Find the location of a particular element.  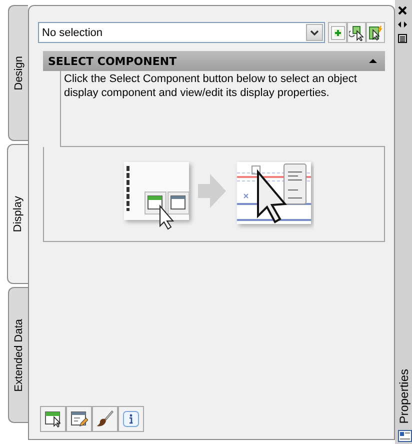

info-icon is located at coordinates (131, 419).